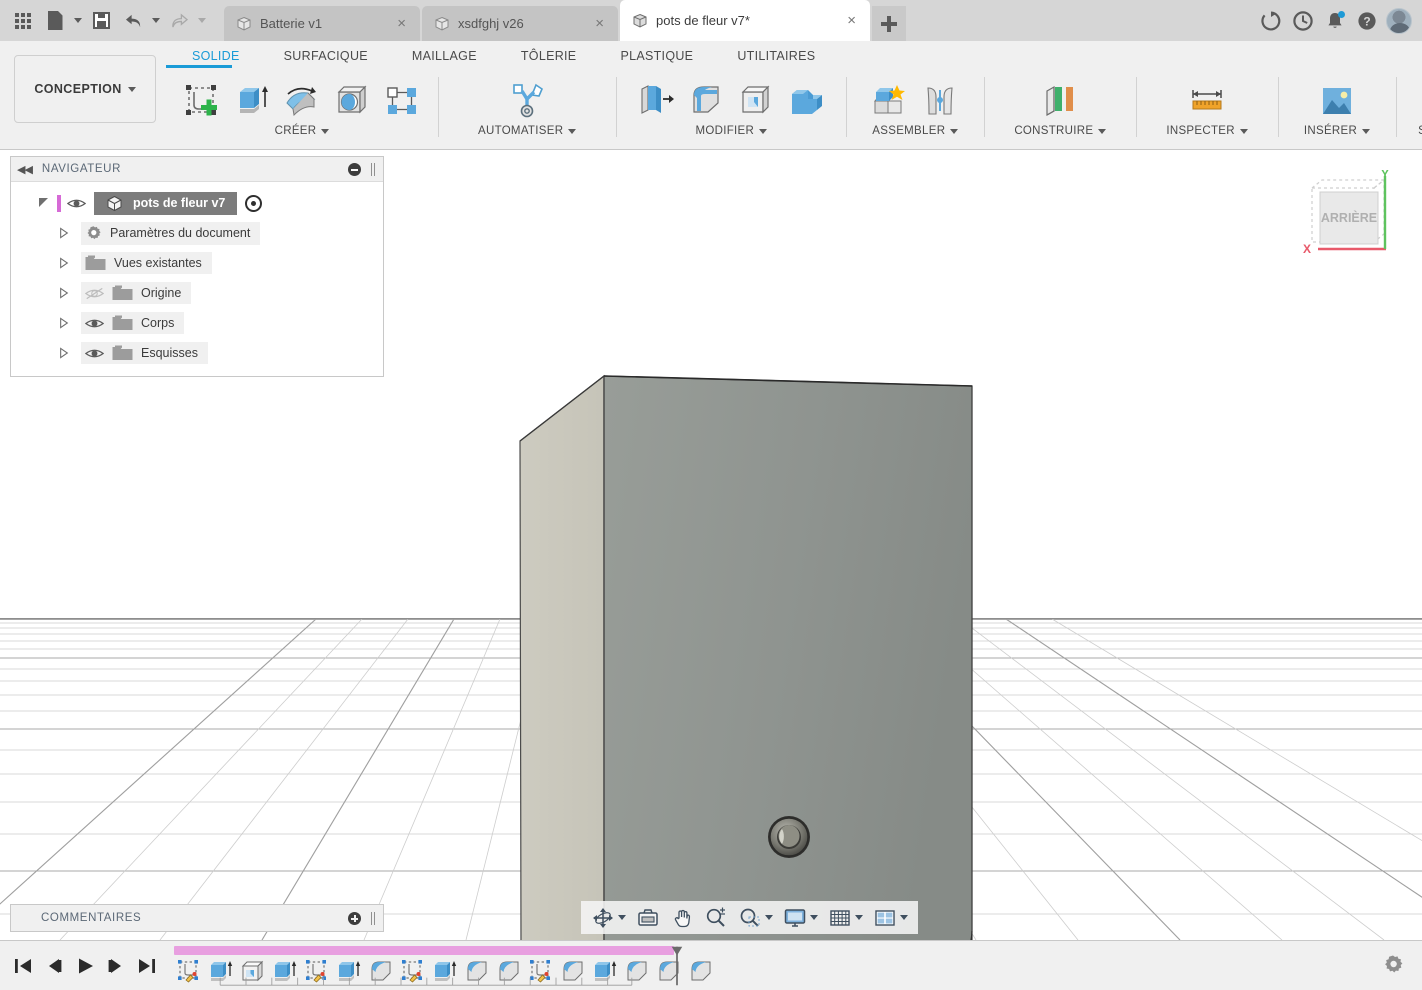  Describe the element at coordinates (915, 131) in the screenshot. I see `panel-dropdown-assembler: ASSEMBLER` at that location.